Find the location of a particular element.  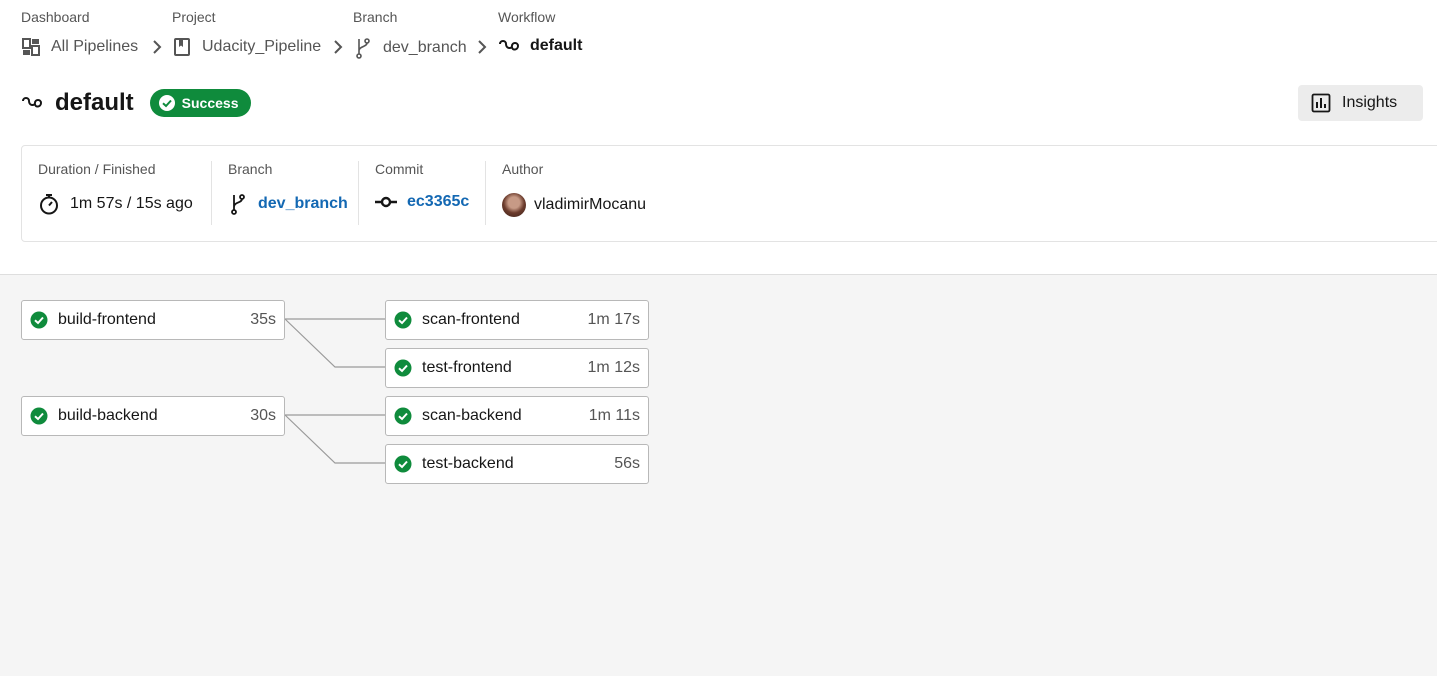

job-card: test-frontend 1m 12s is located at coordinates (517, 368).